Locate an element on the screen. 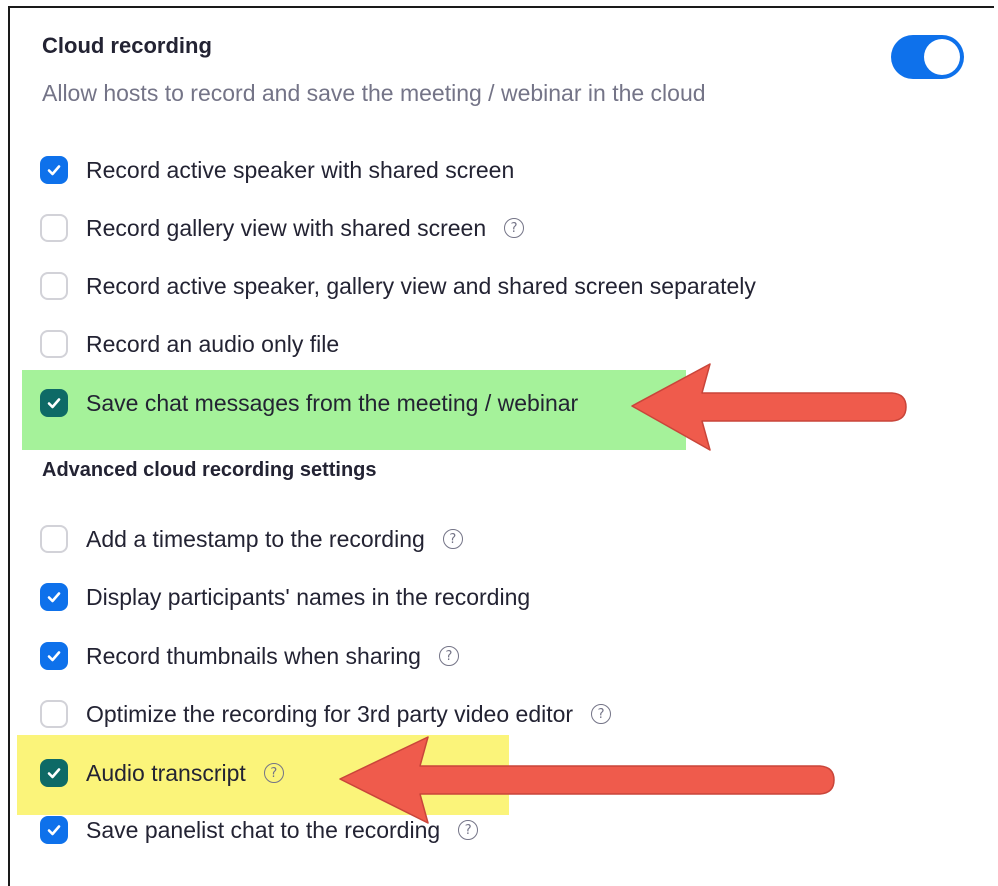  option-label: Record active speaker with shared screen is located at coordinates (300, 169).